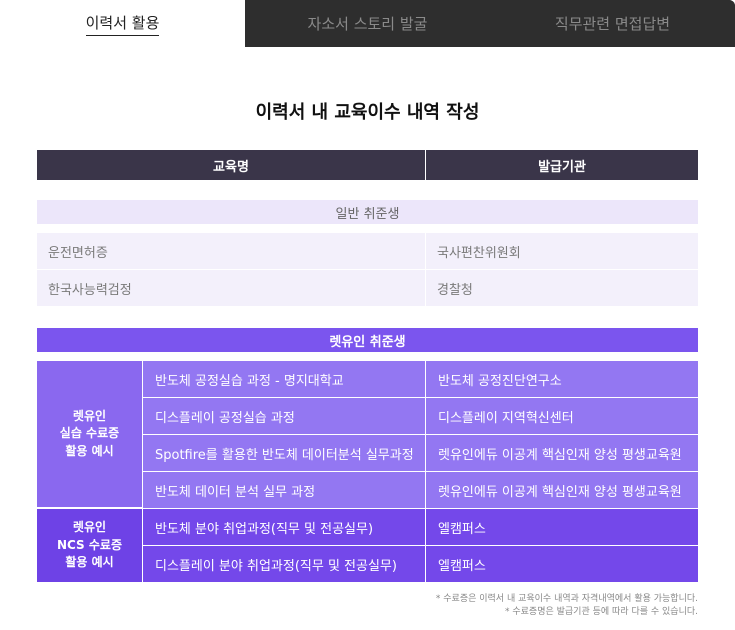  I want to click on tab-resume-label: 이력서 활용, so click(122, 24).